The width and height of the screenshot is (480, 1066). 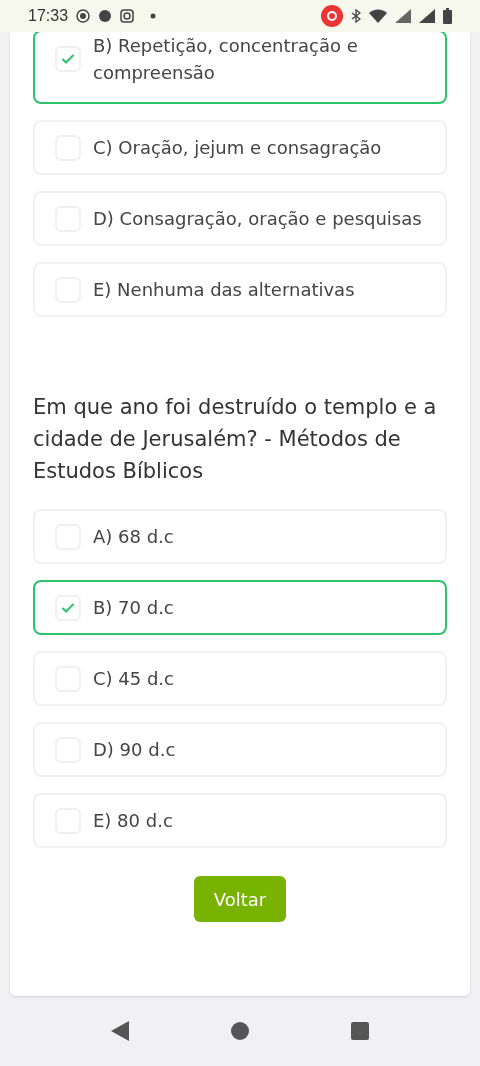 I want to click on option-text: C) 45 d.c, so click(x=133, y=679).